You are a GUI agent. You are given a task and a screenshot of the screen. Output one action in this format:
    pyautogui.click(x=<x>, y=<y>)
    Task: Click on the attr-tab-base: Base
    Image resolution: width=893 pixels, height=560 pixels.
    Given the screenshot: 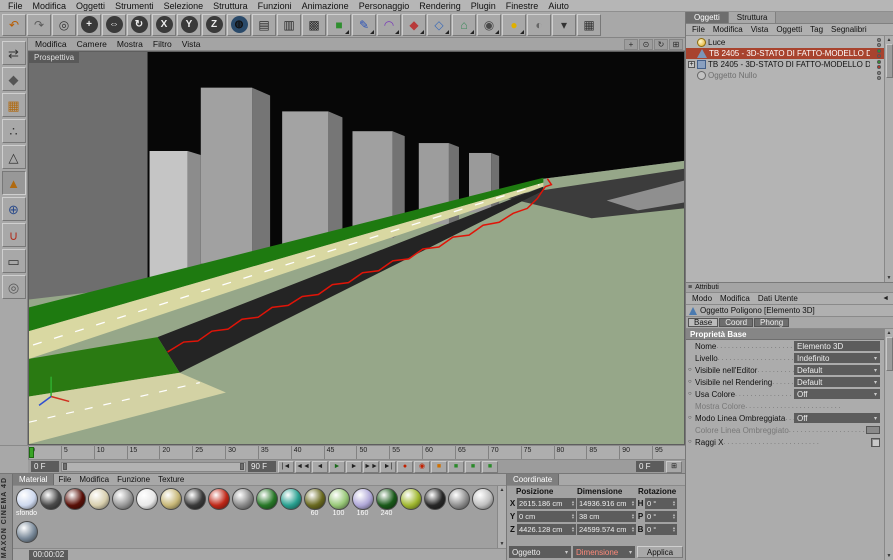 What is the action you would take?
    pyautogui.click(x=703, y=322)
    